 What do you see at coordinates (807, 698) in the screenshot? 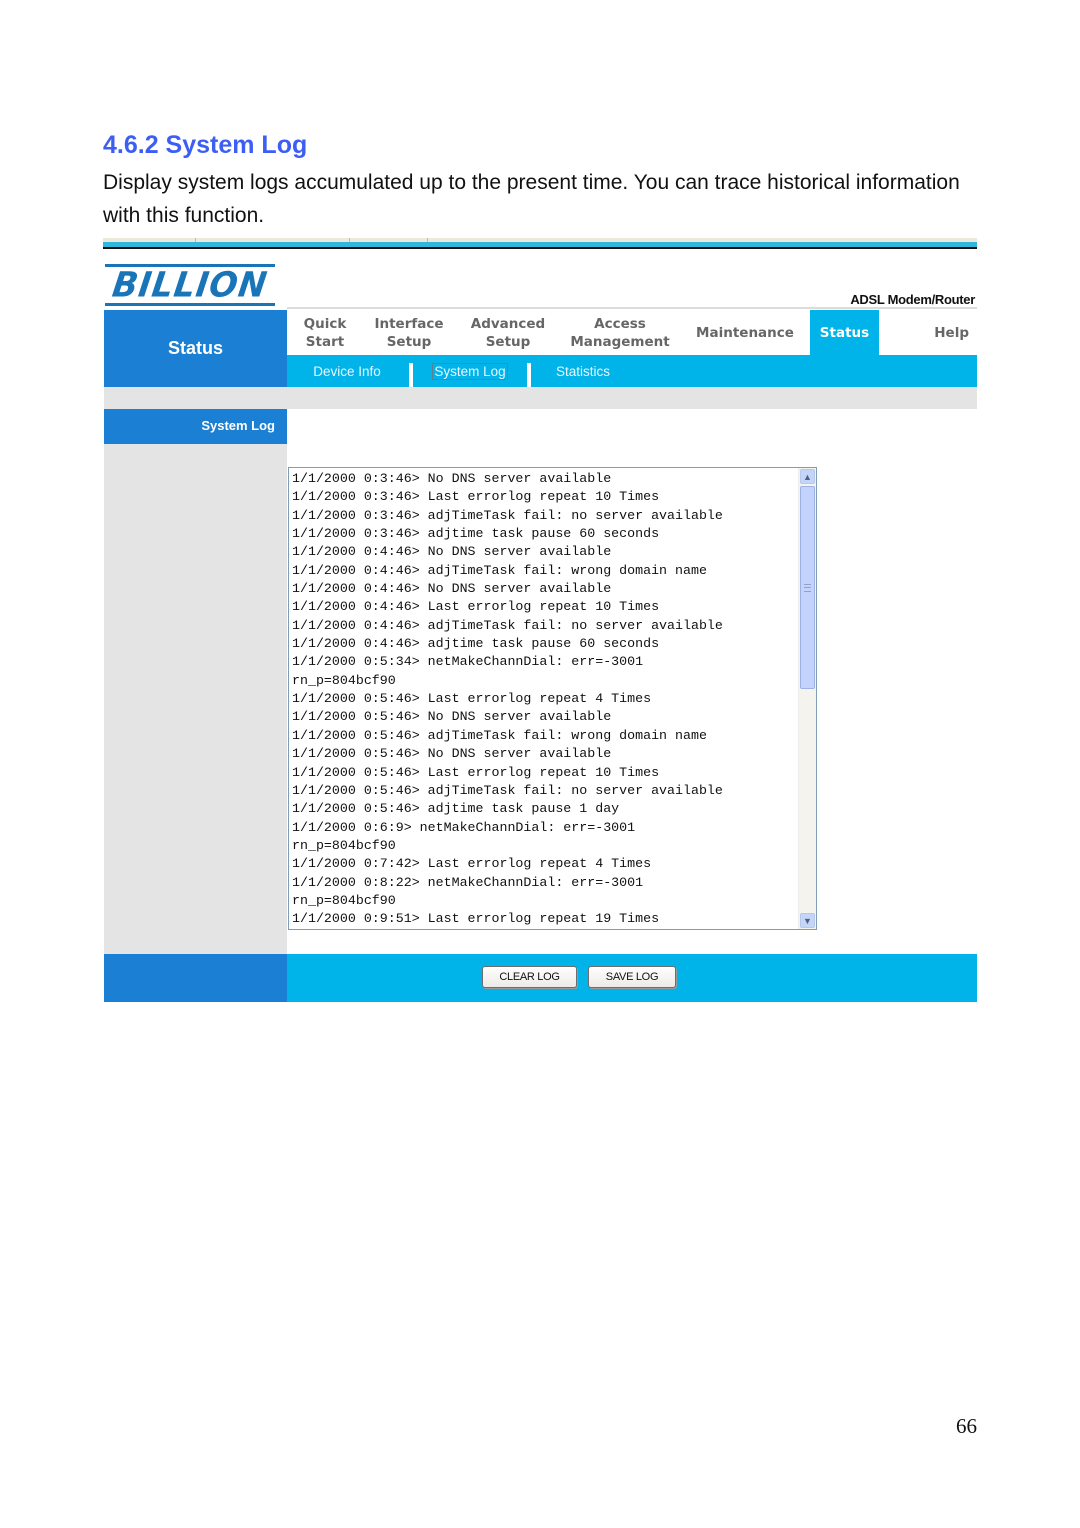
I see `log-scrollbar: ▲ ▼` at bounding box center [807, 698].